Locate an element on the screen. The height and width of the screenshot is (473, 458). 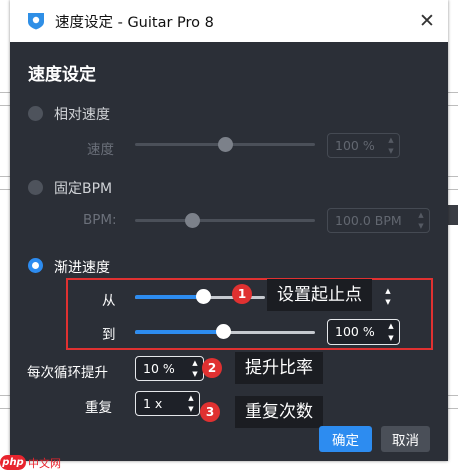
ok-button: 确定 is located at coordinates (345, 439).